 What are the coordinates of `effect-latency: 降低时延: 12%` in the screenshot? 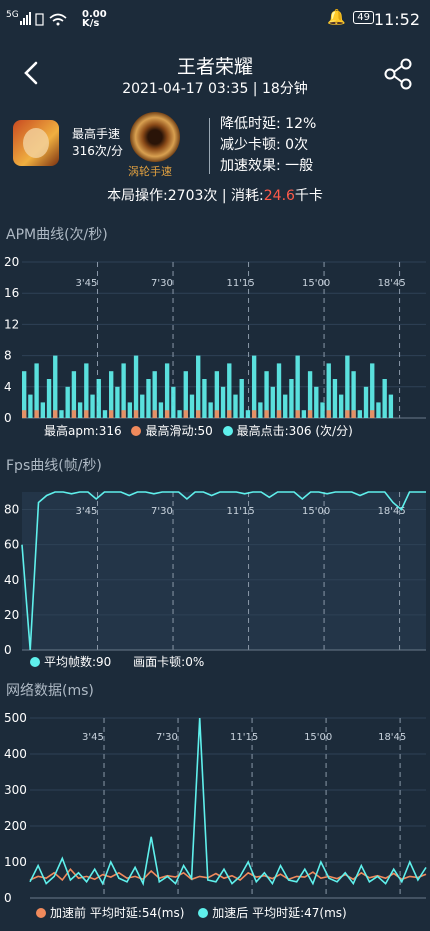 It's located at (268, 124).